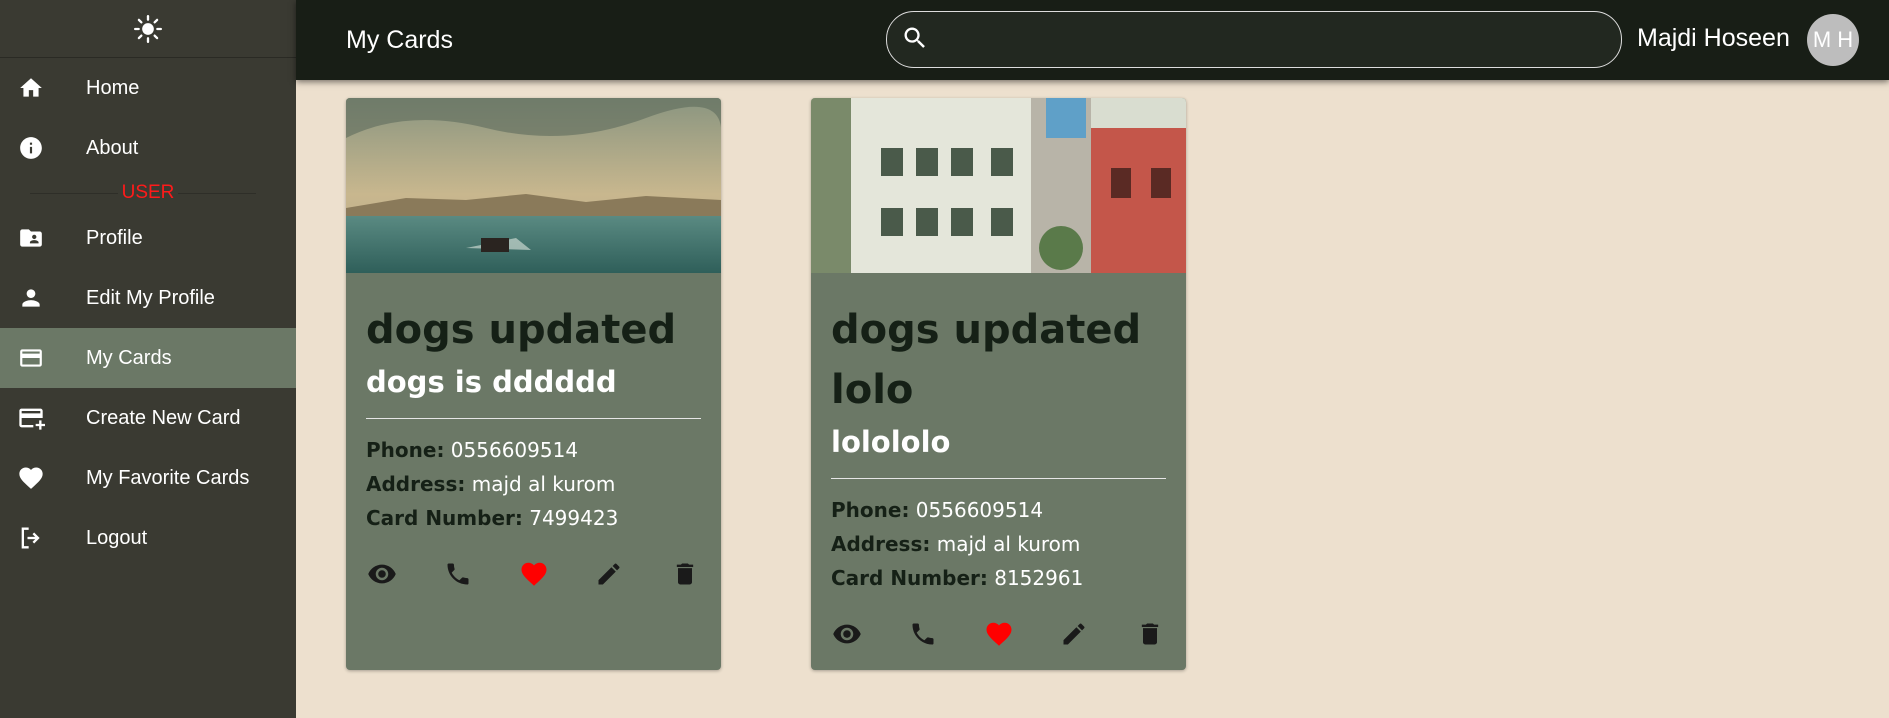  Describe the element at coordinates (112, 147) in the screenshot. I see `sidebar-item-label: About` at that location.